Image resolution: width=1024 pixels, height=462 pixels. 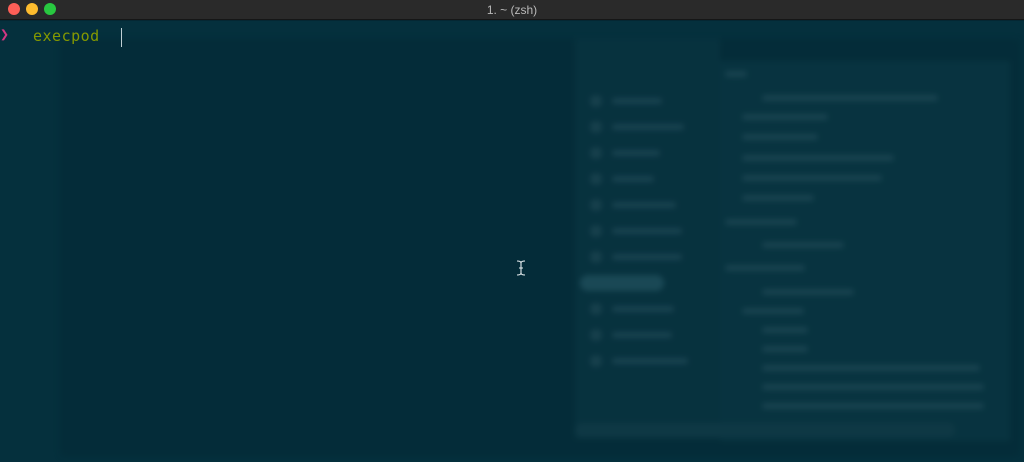 I want to click on maximize-button, so click(x=50, y=9).